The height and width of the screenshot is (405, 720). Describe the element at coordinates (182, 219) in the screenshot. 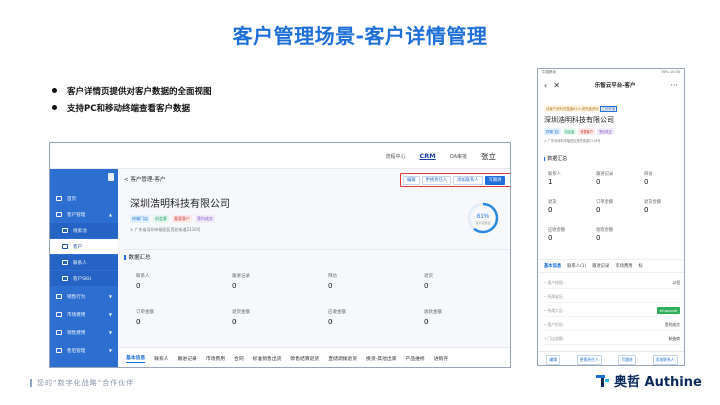

I see `tag: 重要客户` at that location.